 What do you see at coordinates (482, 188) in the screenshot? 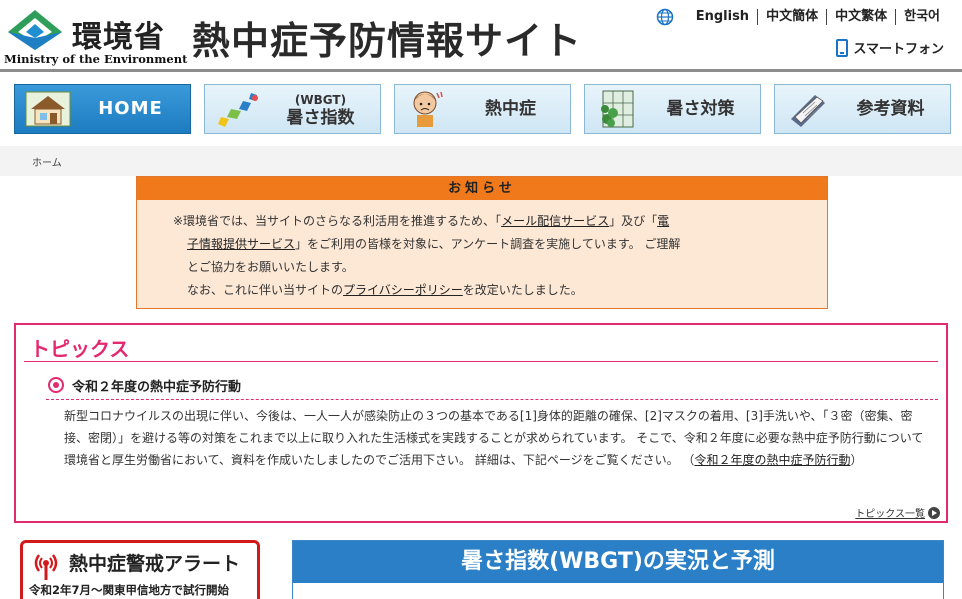
I see `notice-title: お知らせ` at bounding box center [482, 188].